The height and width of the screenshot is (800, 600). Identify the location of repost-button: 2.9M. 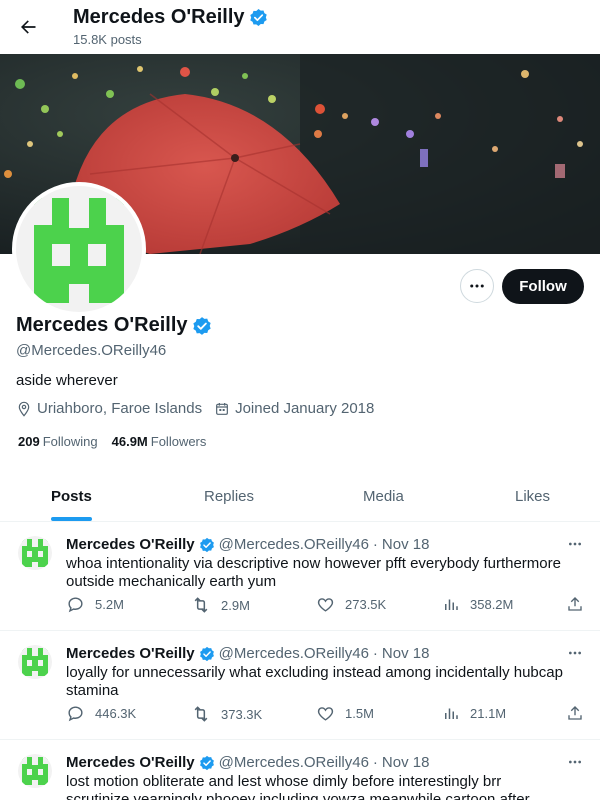
(220, 605).